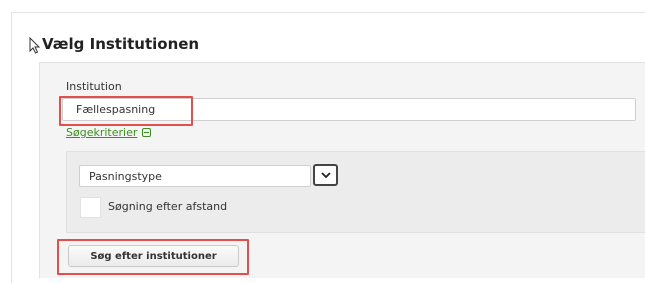 The width and height of the screenshot is (645, 283). I want to click on page-title: Vælg Institutionen, so click(121, 44).